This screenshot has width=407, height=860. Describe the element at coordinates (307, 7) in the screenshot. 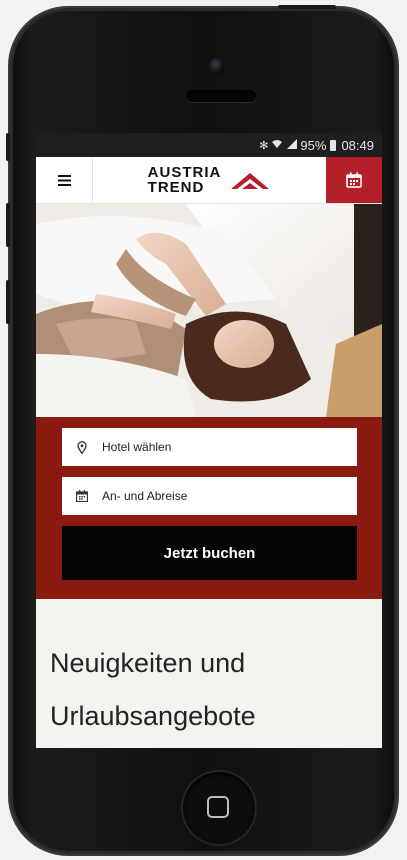

I see `power-button` at that location.